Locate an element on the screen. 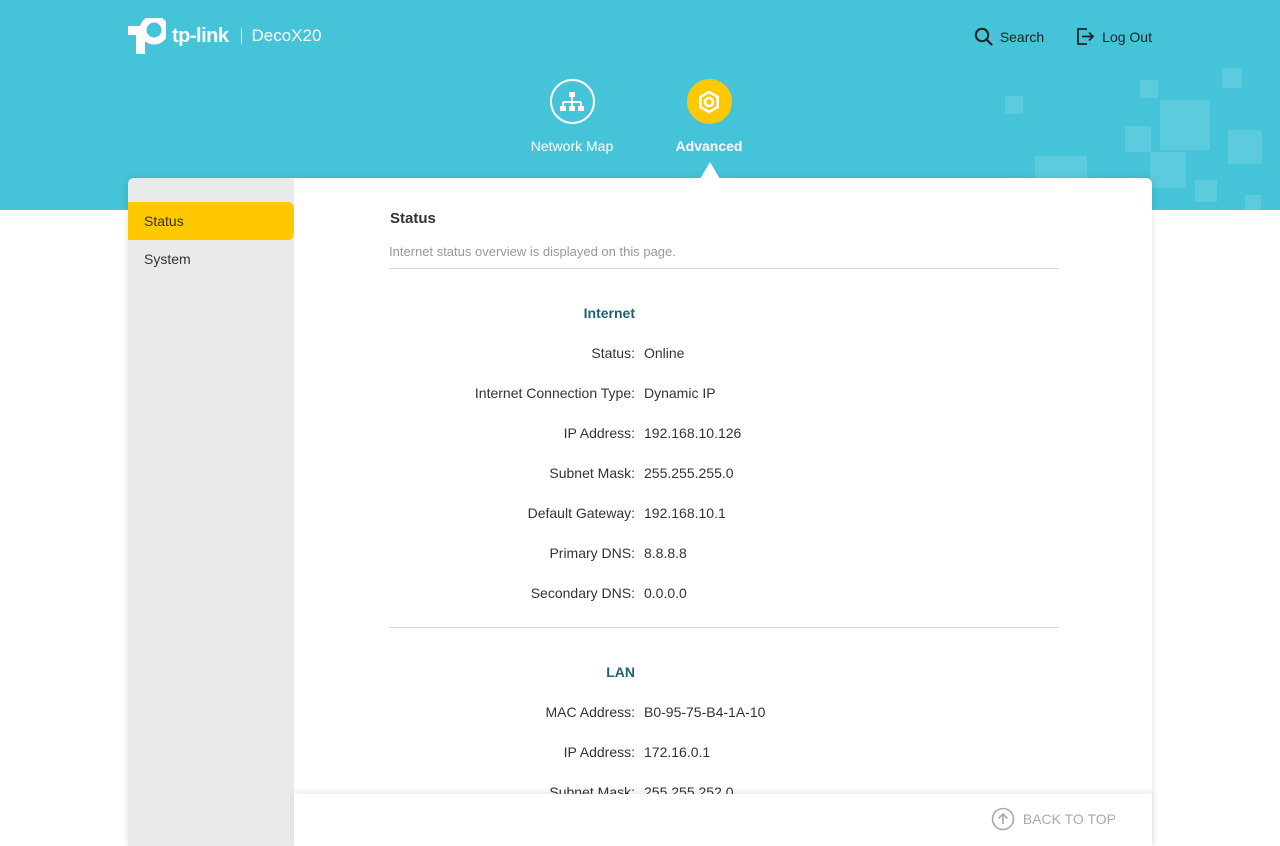 Image resolution: width=1280 pixels, height=846 pixels. search-icon is located at coordinates (983, 36).